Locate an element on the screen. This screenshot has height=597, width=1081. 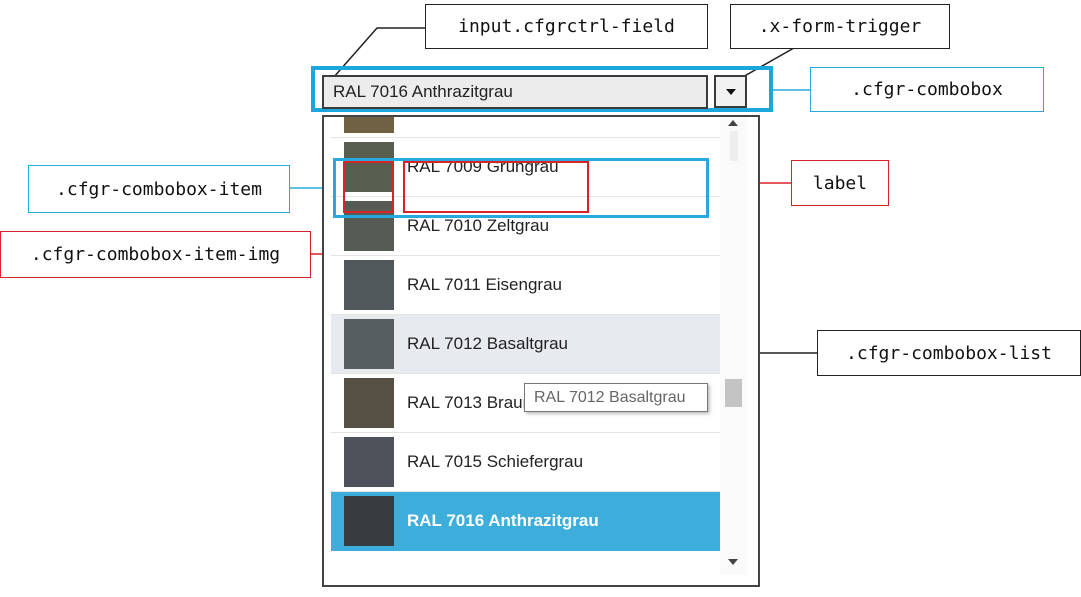
list-scrollbar is located at coordinates (733, 346).